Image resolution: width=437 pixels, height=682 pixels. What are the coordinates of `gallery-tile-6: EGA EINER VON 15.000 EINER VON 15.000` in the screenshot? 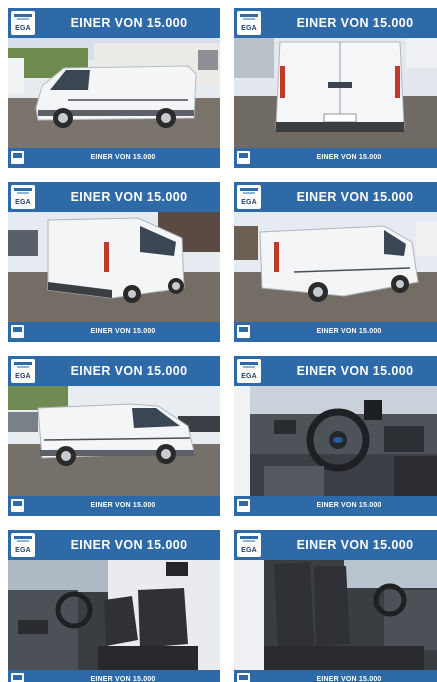 It's located at (335, 437).